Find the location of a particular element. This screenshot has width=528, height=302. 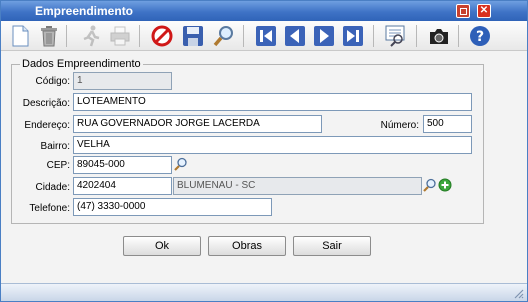

report-button is located at coordinates (396, 36).